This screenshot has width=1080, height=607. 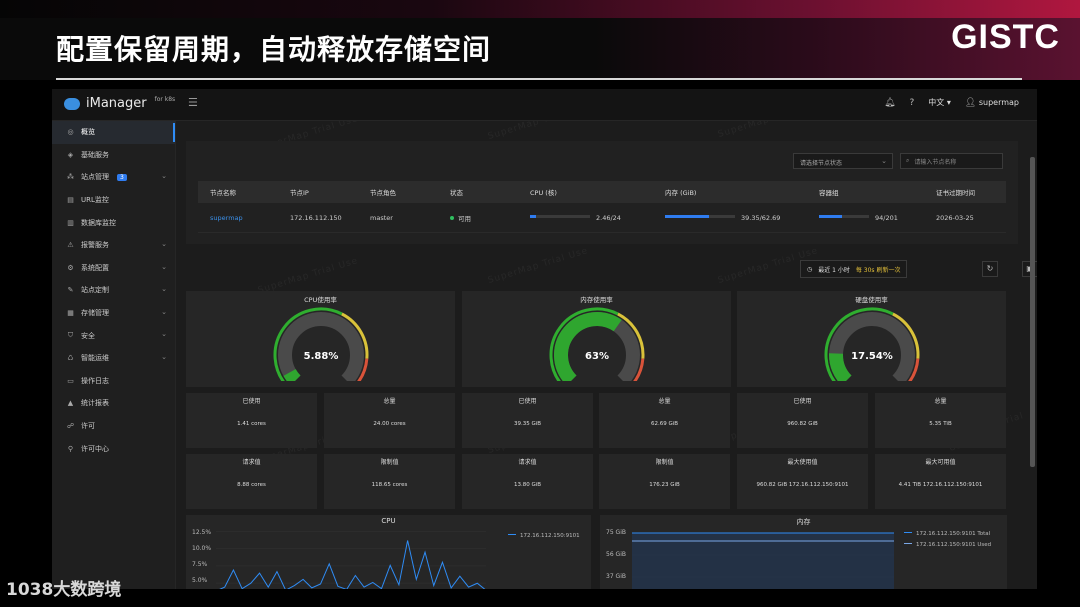 What do you see at coordinates (113, 426) in the screenshot?
I see `sidebar-item: ☍ 许可` at bounding box center [113, 426].